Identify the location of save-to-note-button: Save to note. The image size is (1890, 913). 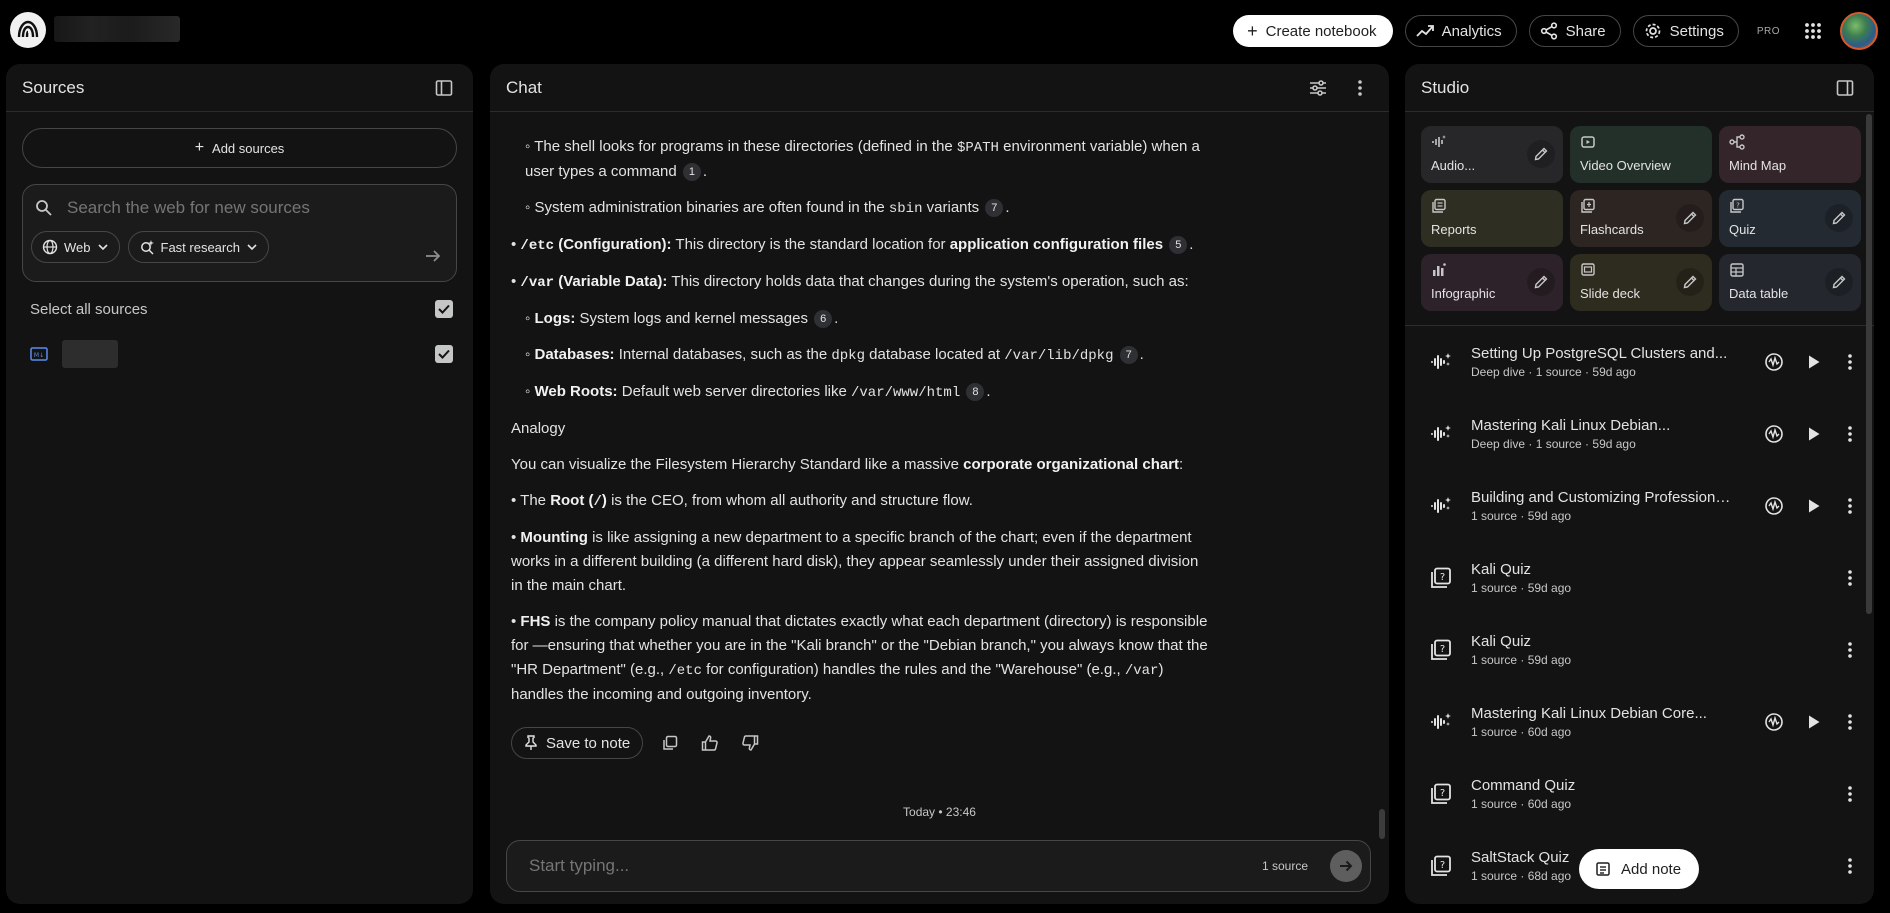
(577, 743).